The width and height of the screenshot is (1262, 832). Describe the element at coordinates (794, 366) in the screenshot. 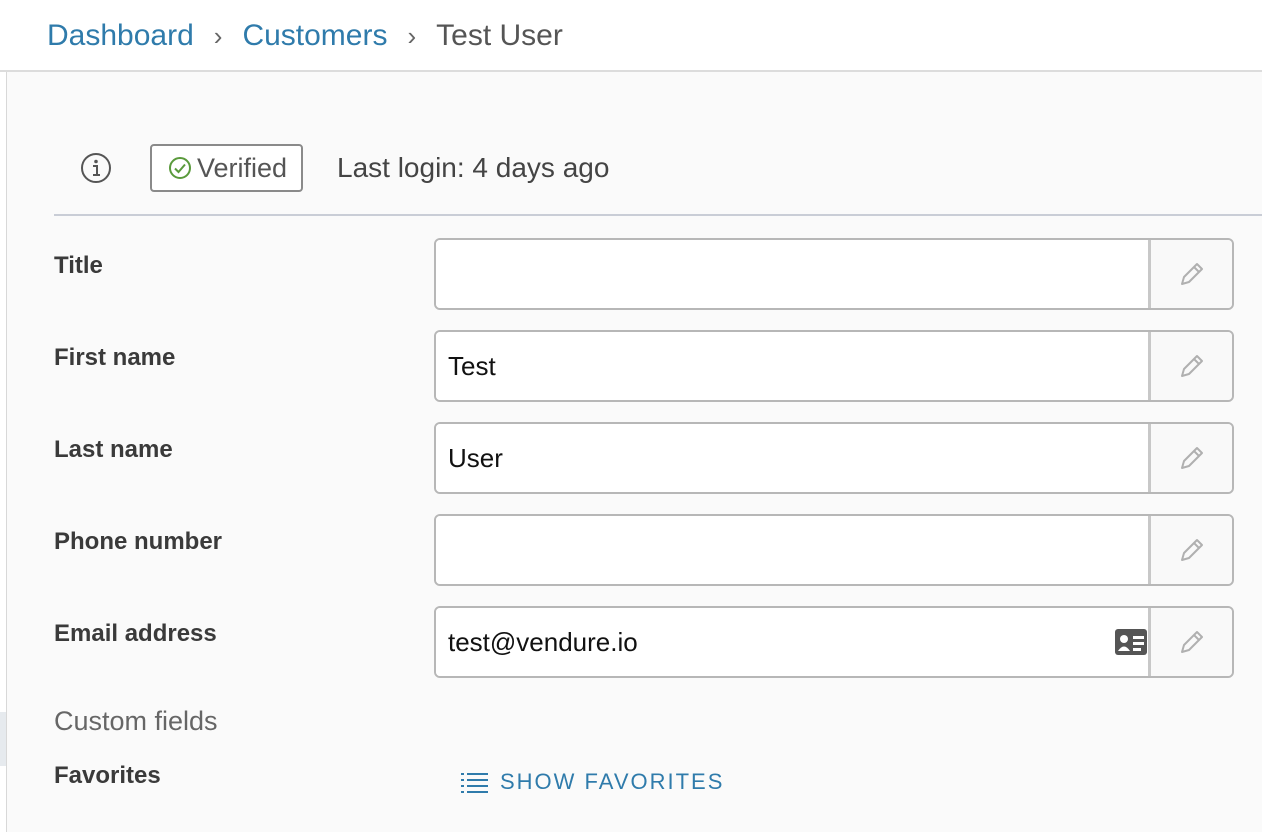

I see `first-name-input` at that location.